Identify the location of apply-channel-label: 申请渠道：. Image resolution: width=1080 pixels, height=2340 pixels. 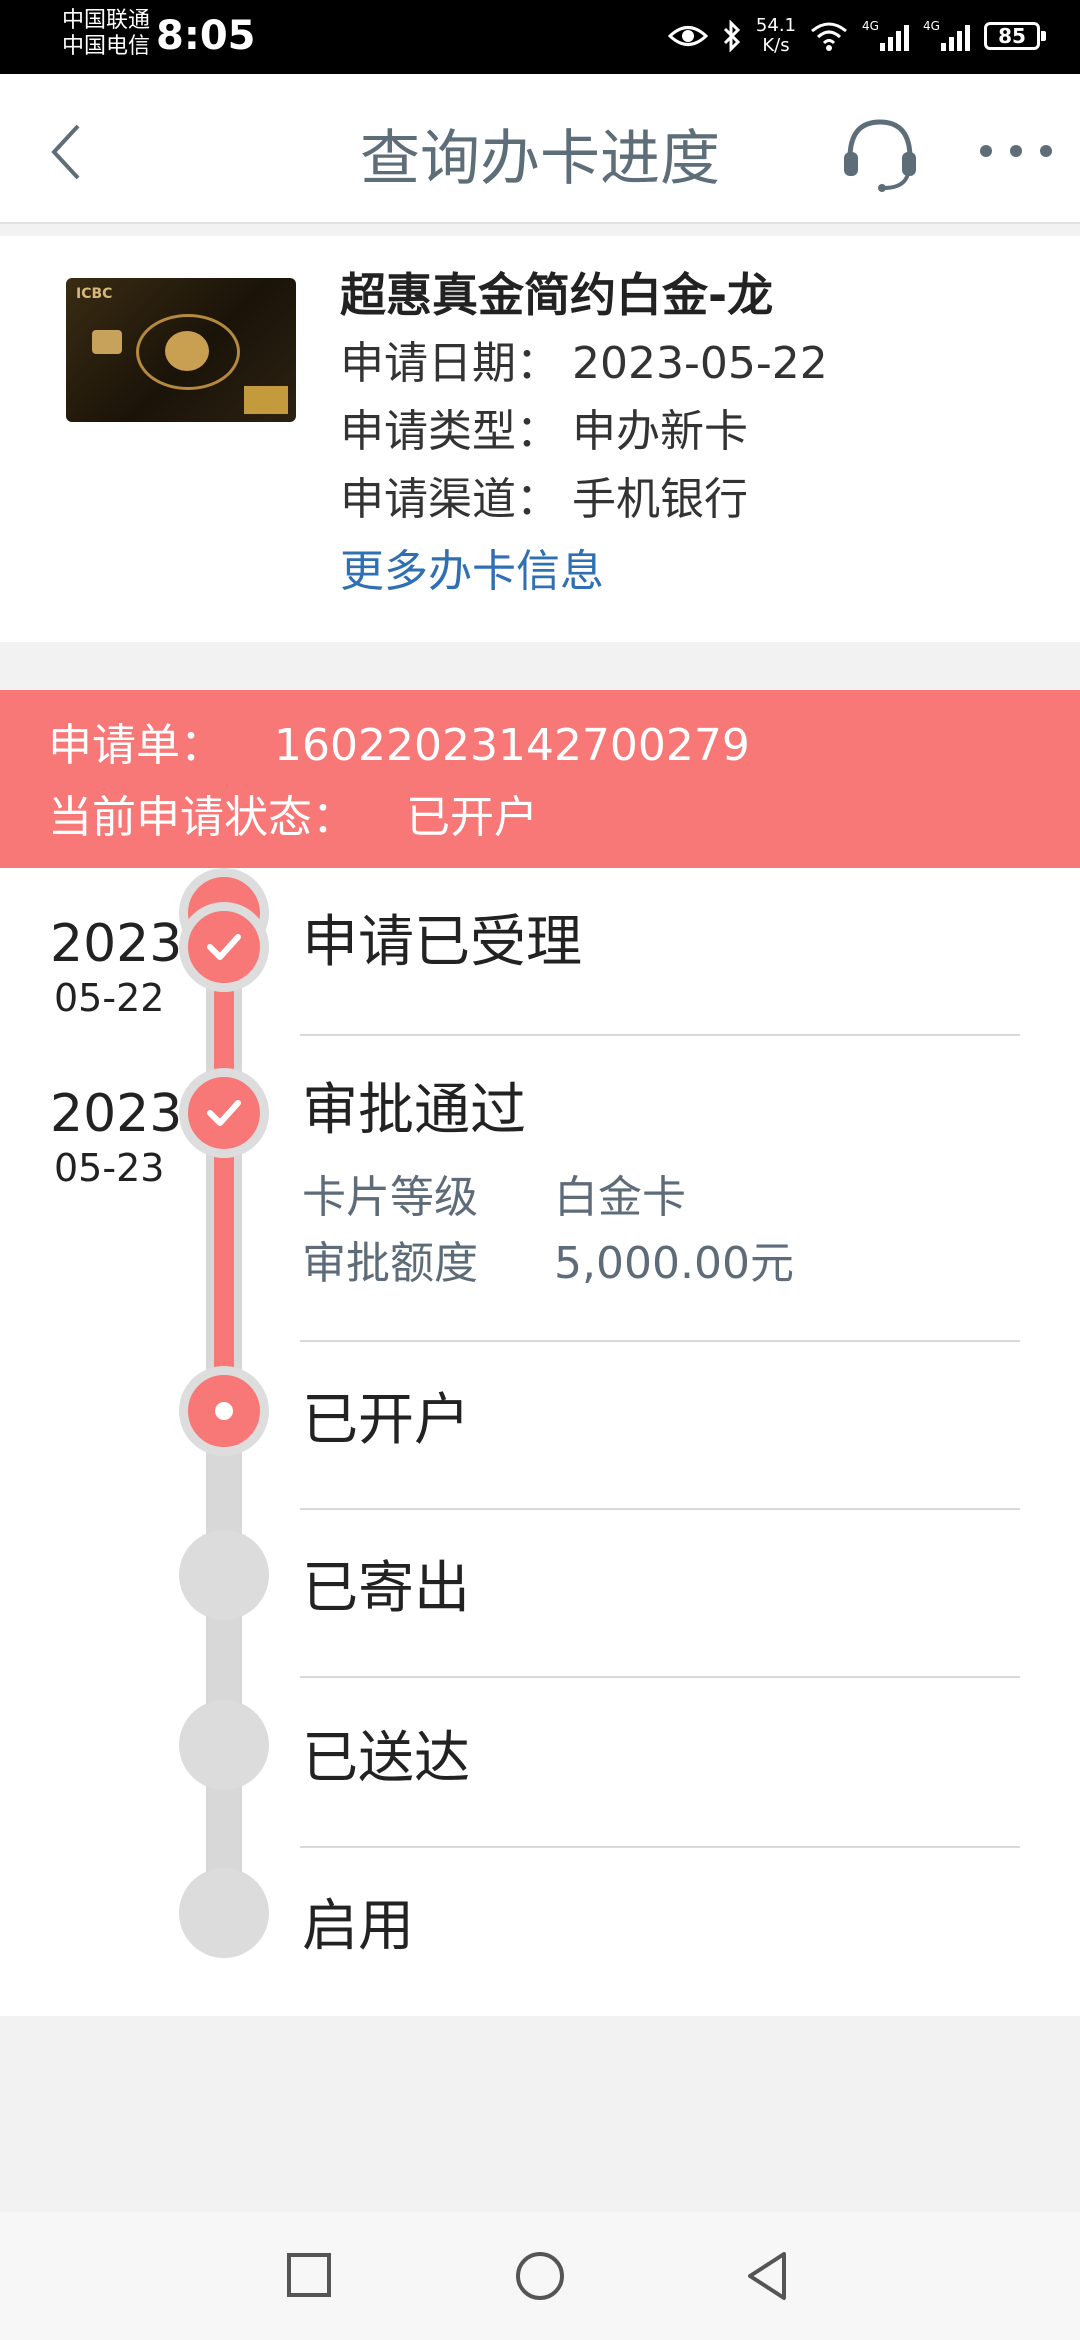
(450, 499).